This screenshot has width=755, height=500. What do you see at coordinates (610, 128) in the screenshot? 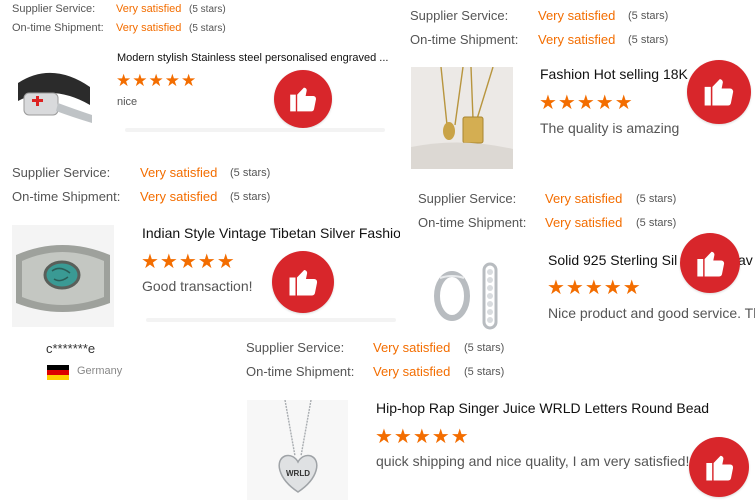
I see `review-text: The quality is amazing` at bounding box center [610, 128].